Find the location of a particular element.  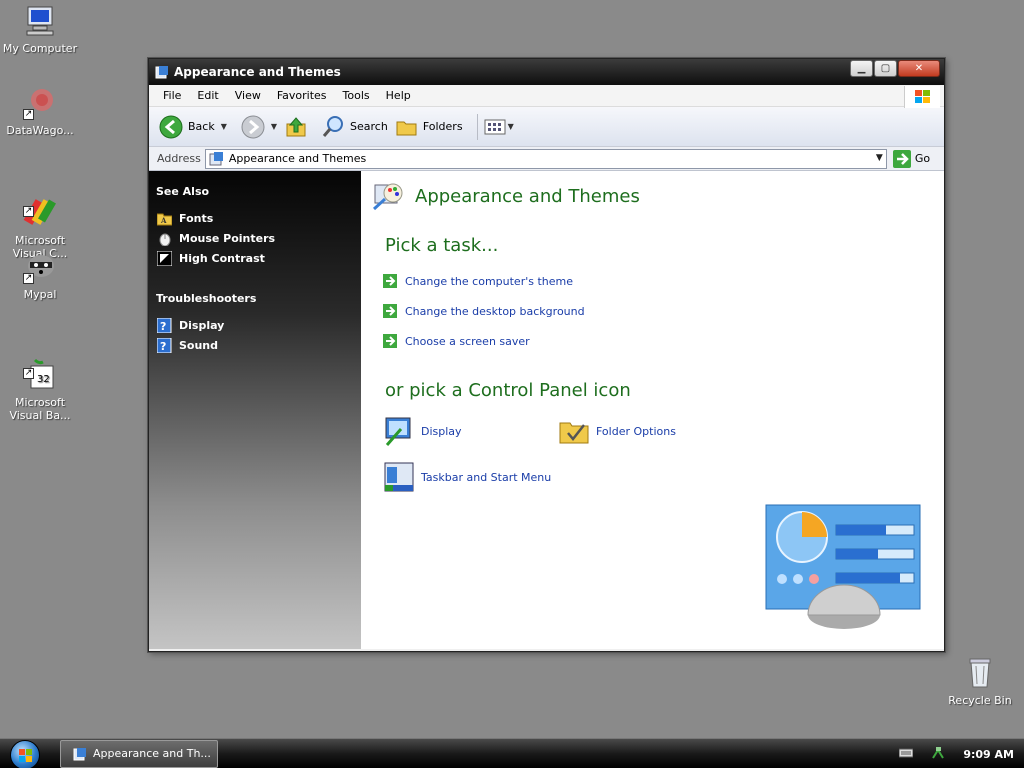

go-arrow-icon is located at coordinates (901, 158).